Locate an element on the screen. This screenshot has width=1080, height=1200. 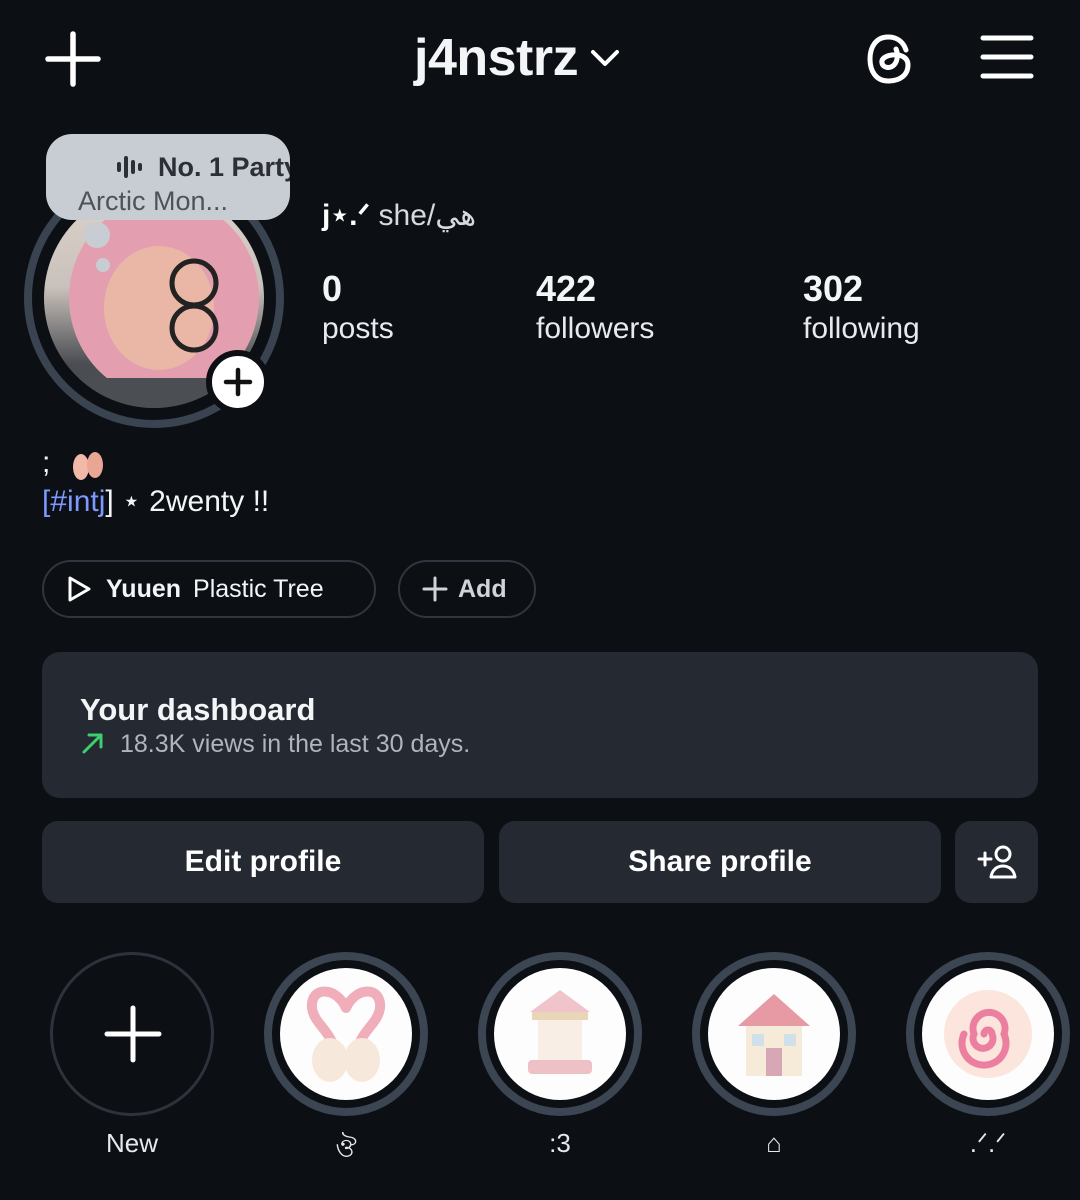
account-switcher: j4nstrz is located at coordinates (517, 58).